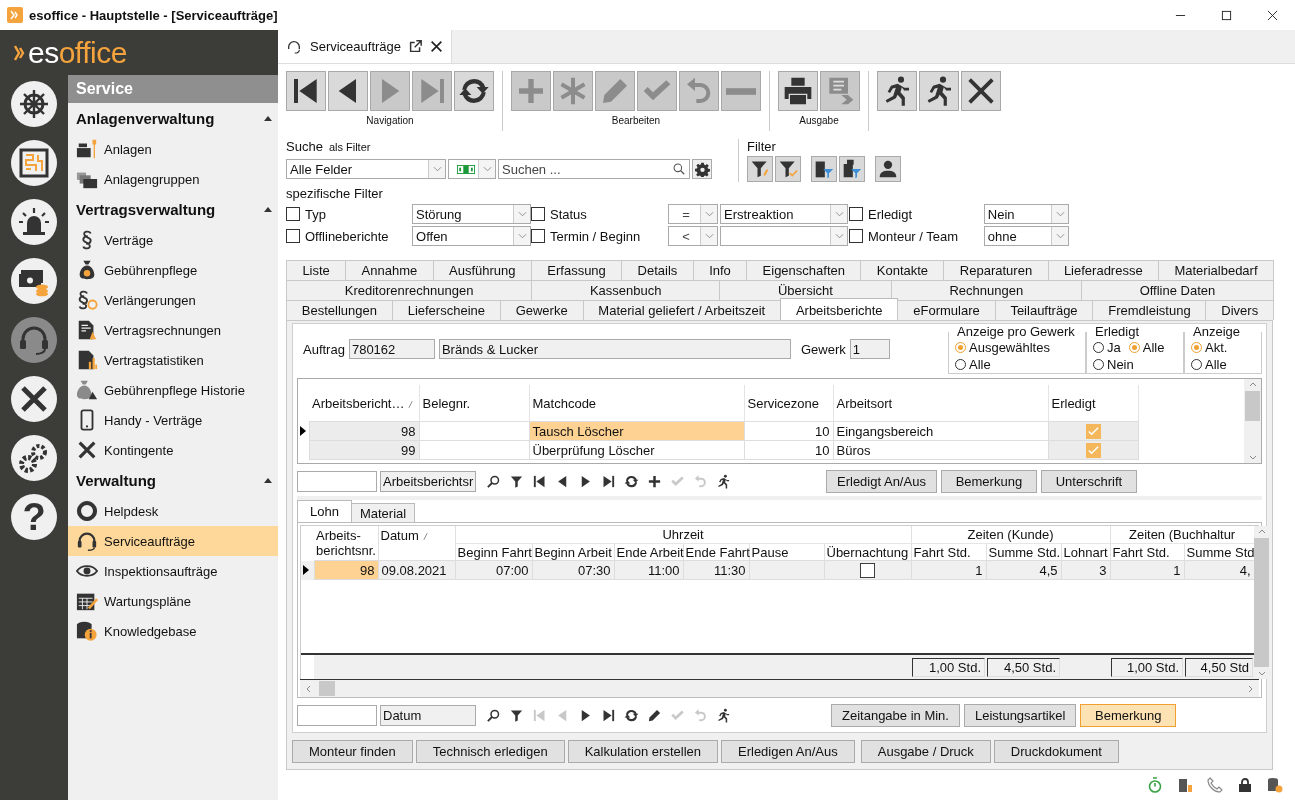 This screenshot has width=1295, height=800. Describe the element at coordinates (428, 481) in the screenshot. I see `input-field: Arbeitsberichtsr` at that location.